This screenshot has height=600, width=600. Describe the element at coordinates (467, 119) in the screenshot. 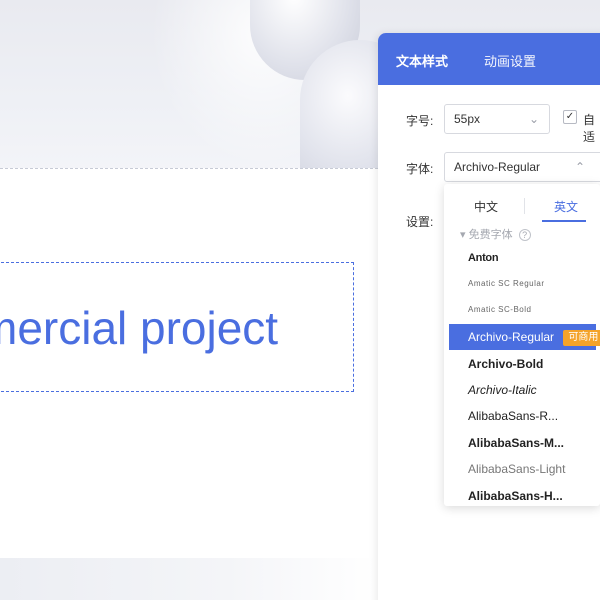

I see `font-size-value: 55px` at that location.